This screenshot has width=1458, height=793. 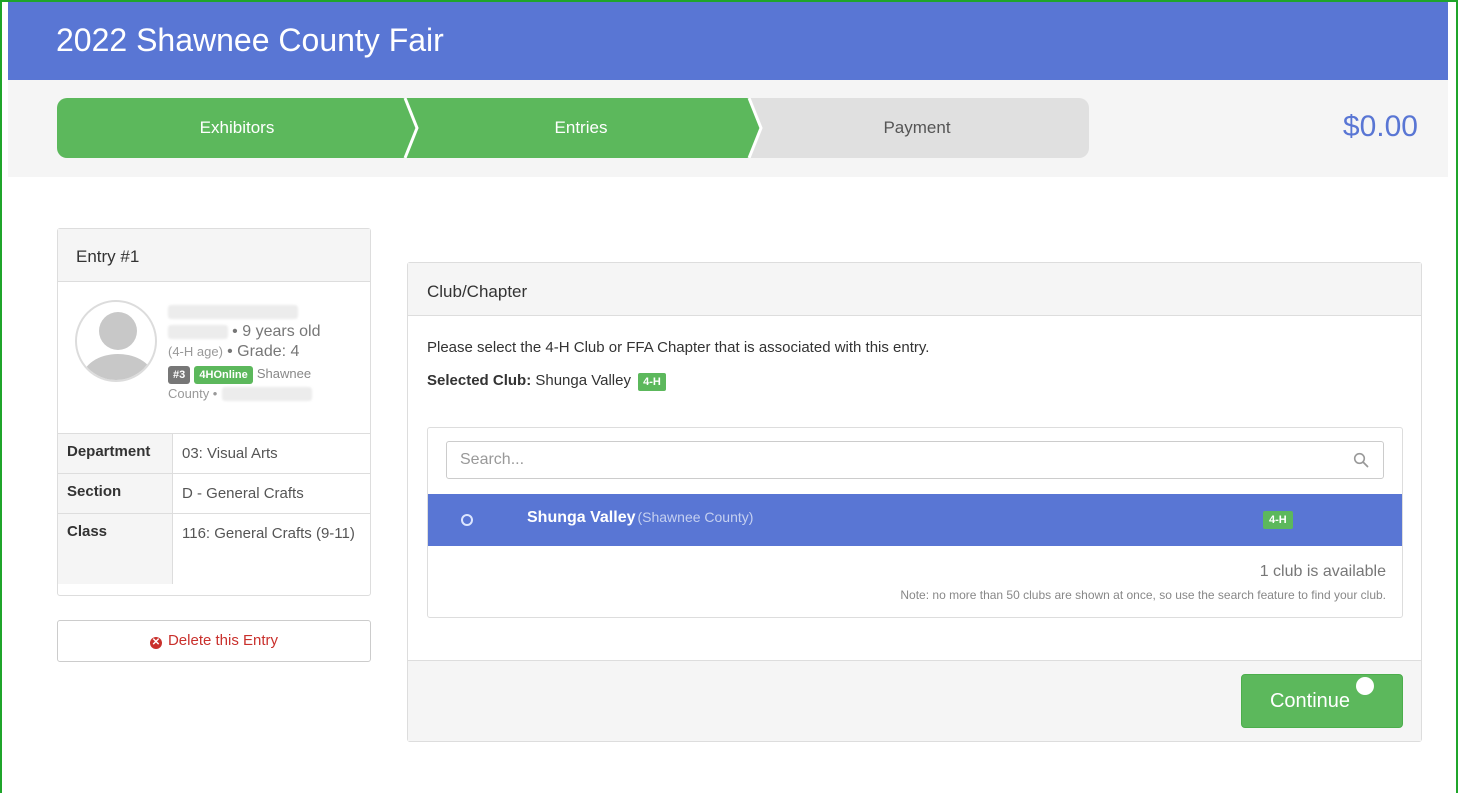 I want to click on step-label: Exhibitors, so click(x=237, y=127).